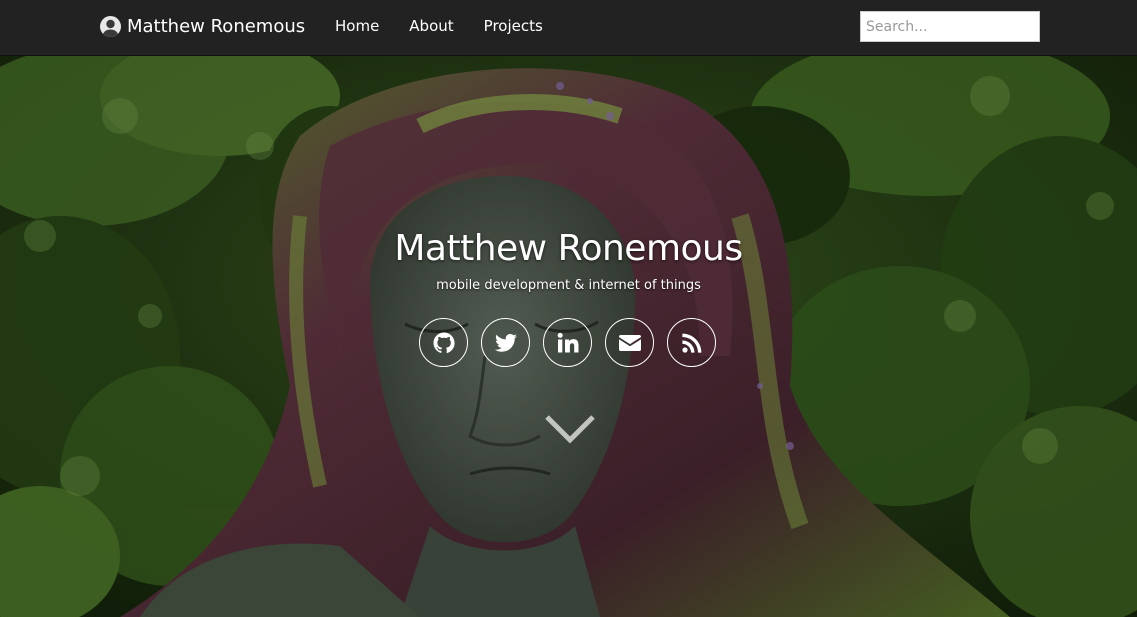  I want to click on nav-about-link: About, so click(431, 26).